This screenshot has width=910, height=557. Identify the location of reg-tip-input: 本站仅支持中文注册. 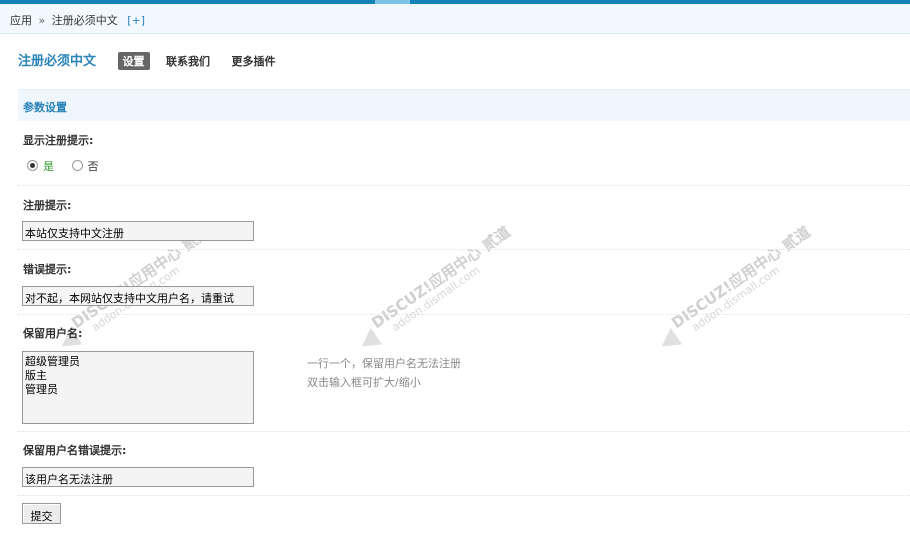
(138, 231).